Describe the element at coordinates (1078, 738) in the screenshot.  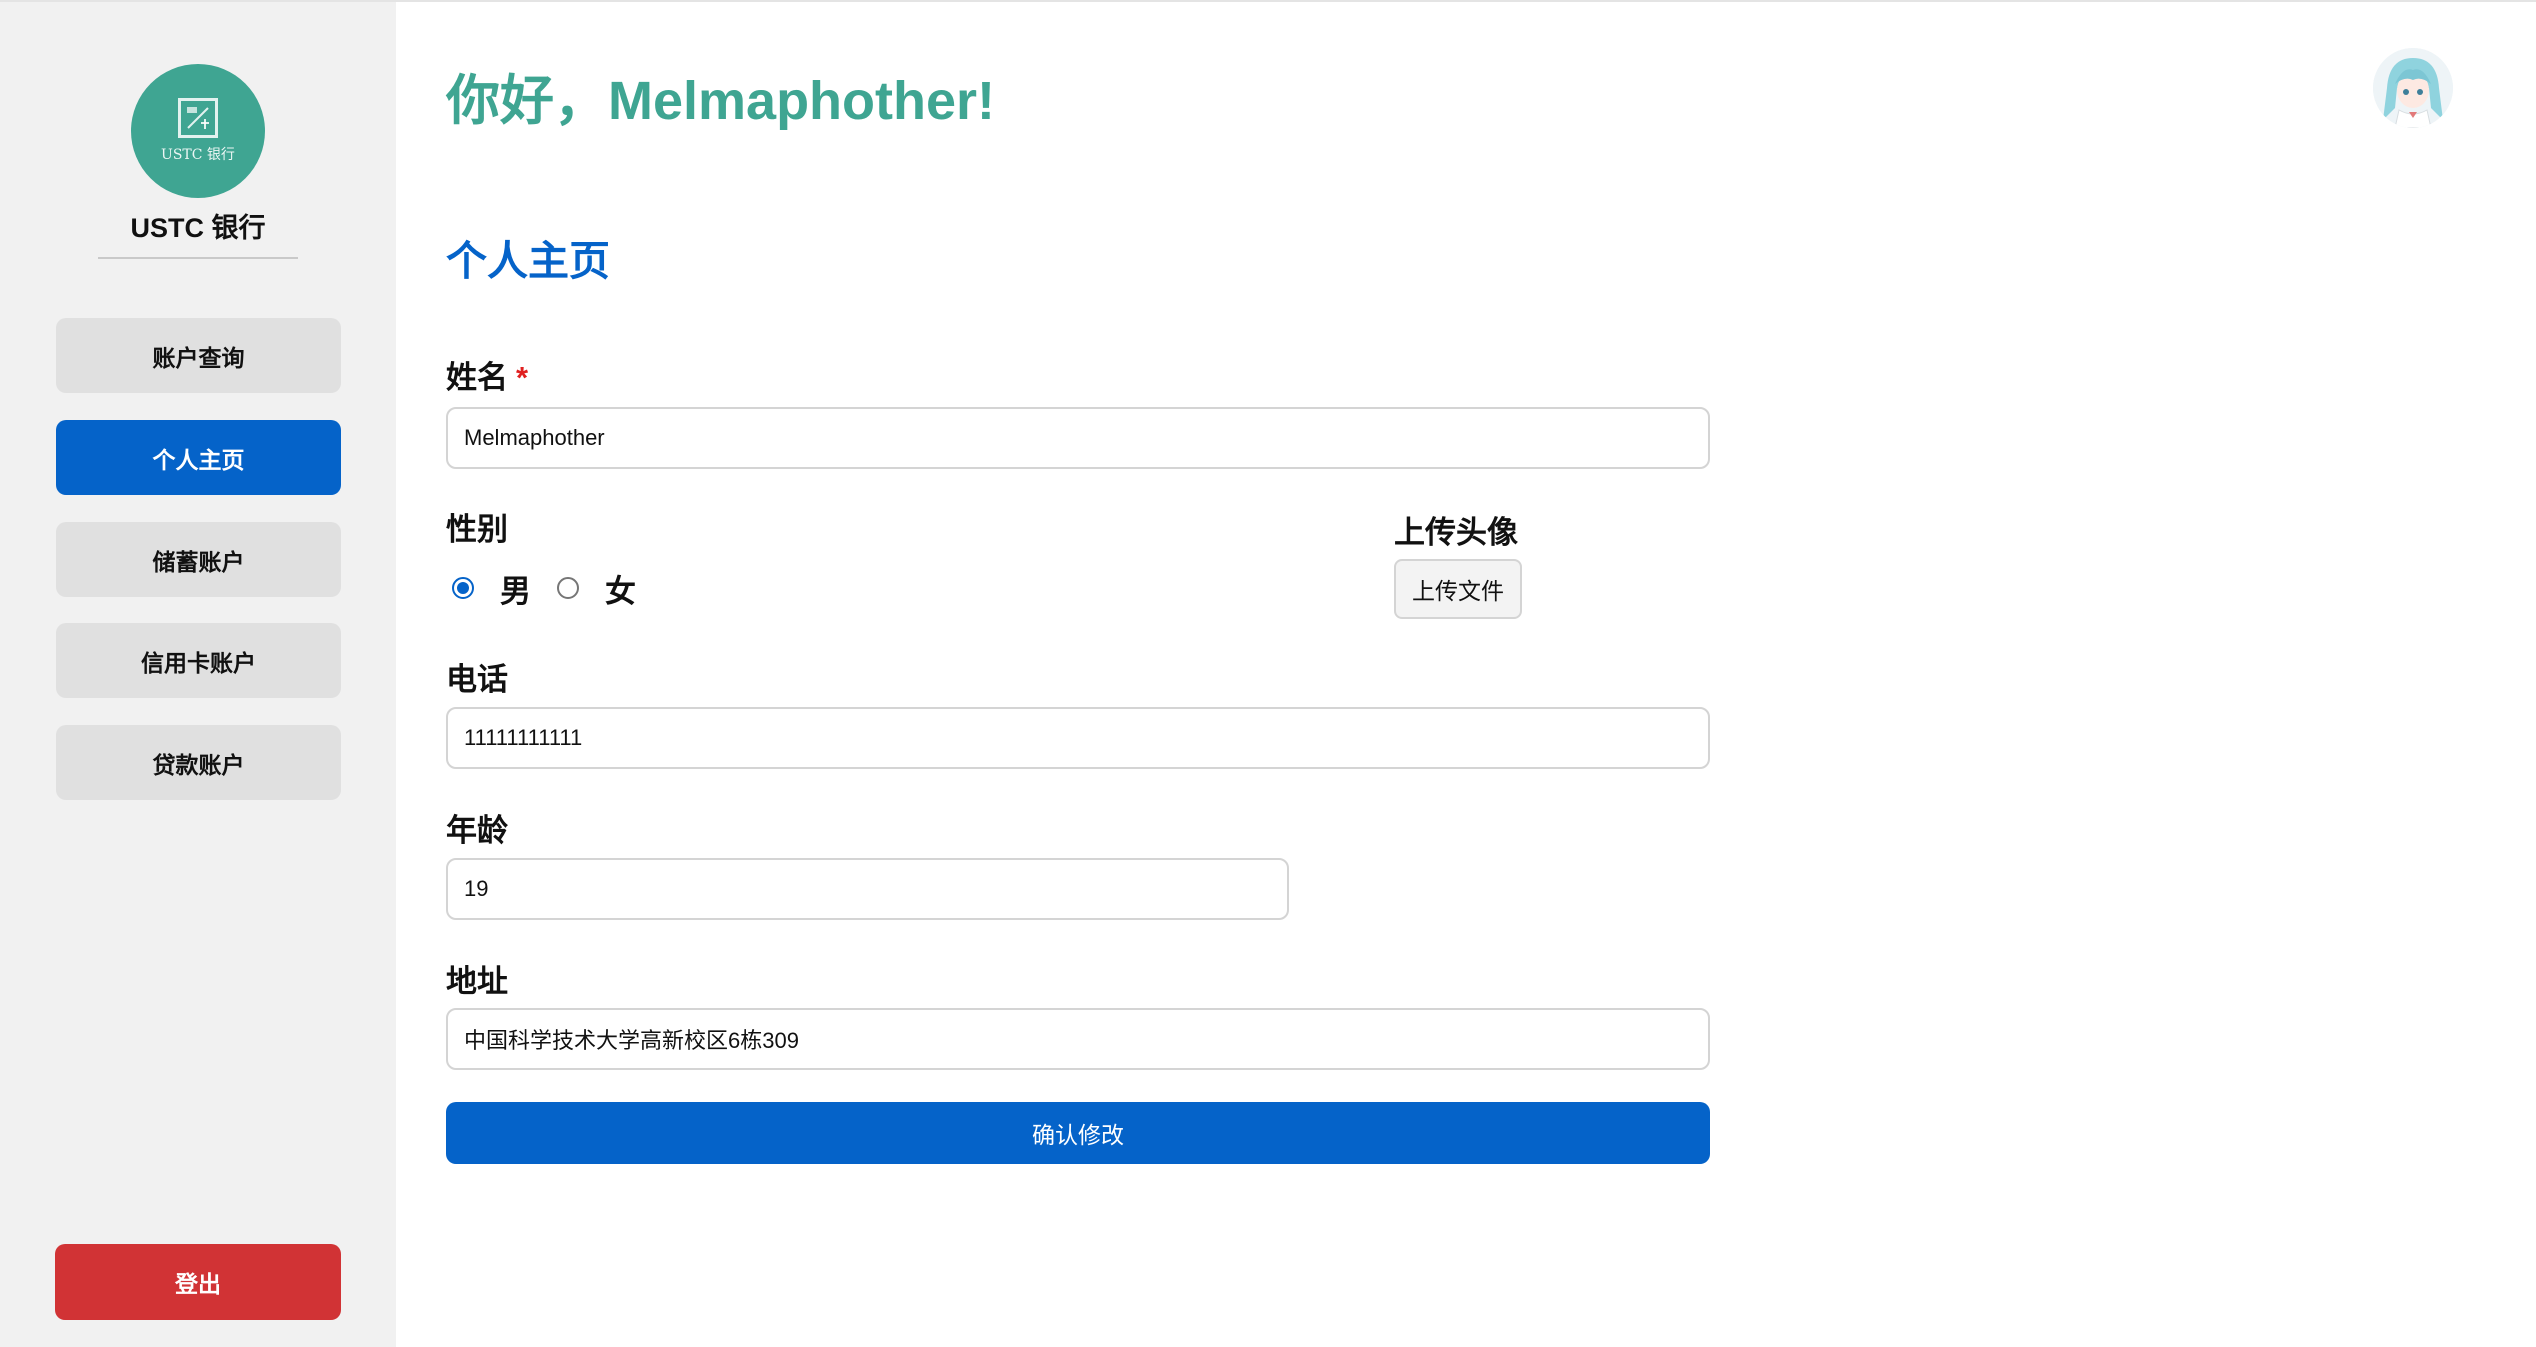
I see `phone-input` at that location.